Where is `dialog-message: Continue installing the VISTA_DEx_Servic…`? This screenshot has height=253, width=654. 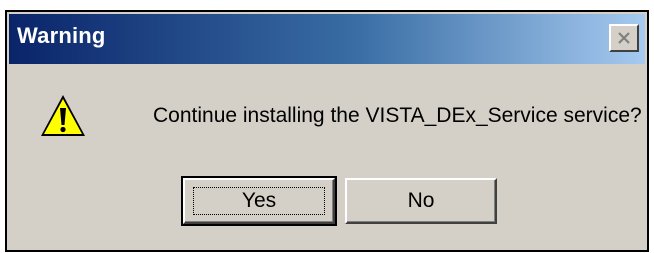
dialog-message: Continue installing the VISTA_DEx_Servic… is located at coordinates (397, 115).